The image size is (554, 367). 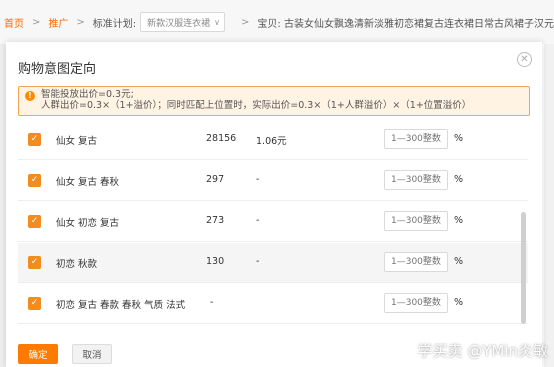 I want to click on keyword-label: 仙女 复古 春秋, so click(x=88, y=182).